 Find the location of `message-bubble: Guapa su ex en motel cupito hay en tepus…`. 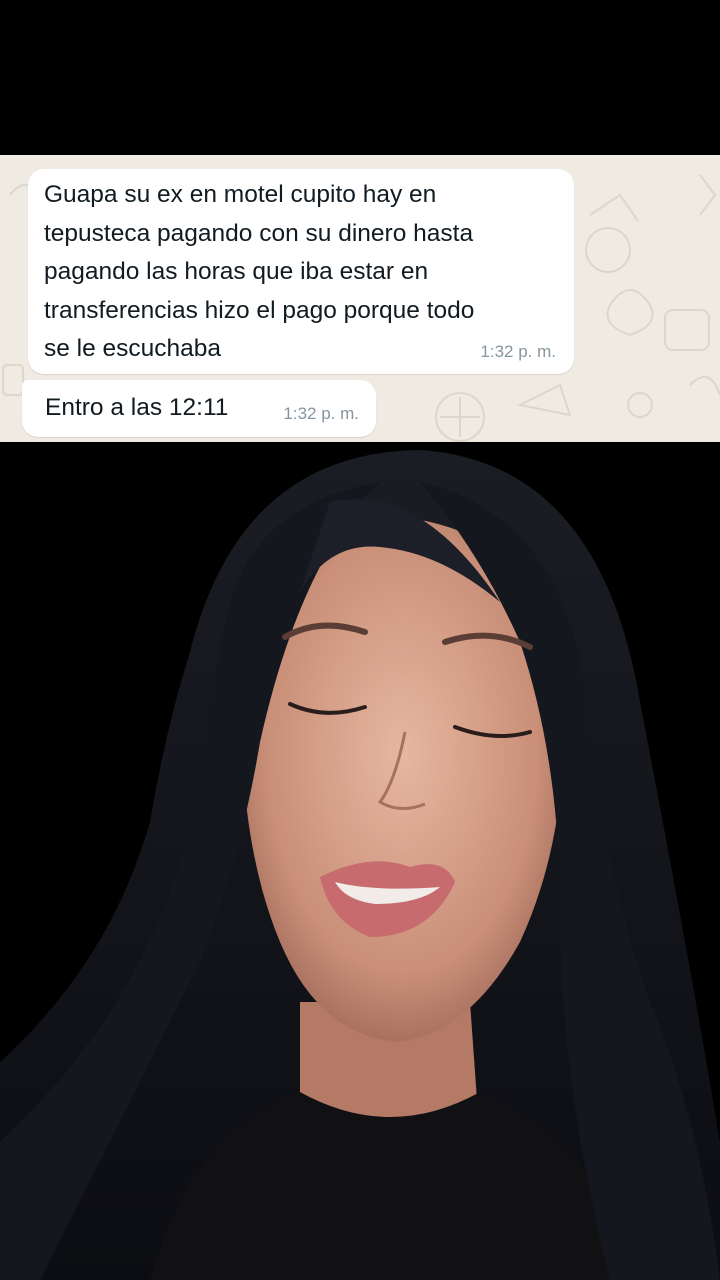

message-bubble: Guapa su ex en motel cupito hay en tepus… is located at coordinates (301, 271).